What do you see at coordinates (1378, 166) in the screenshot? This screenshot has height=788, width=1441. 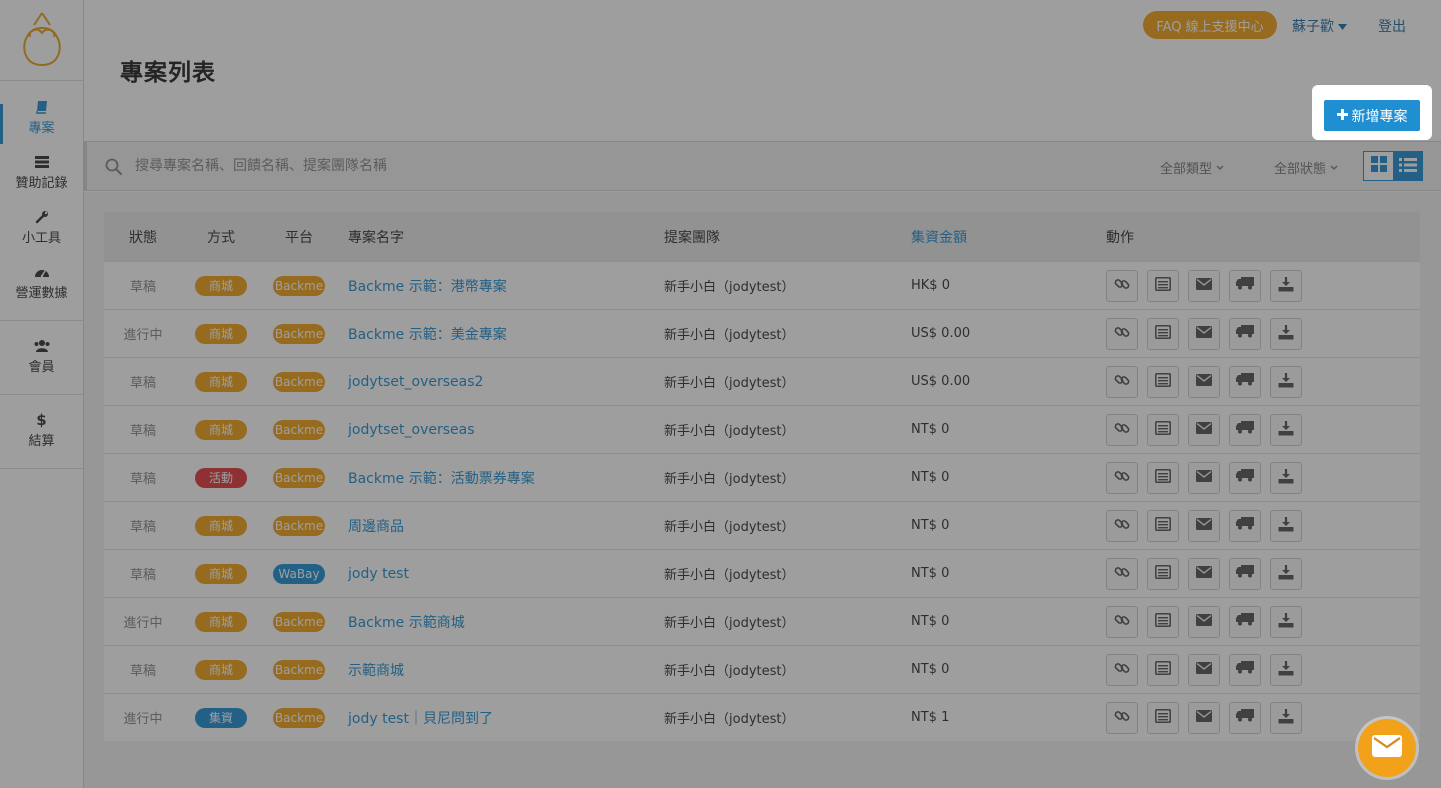 I see `grid-view-button` at bounding box center [1378, 166].